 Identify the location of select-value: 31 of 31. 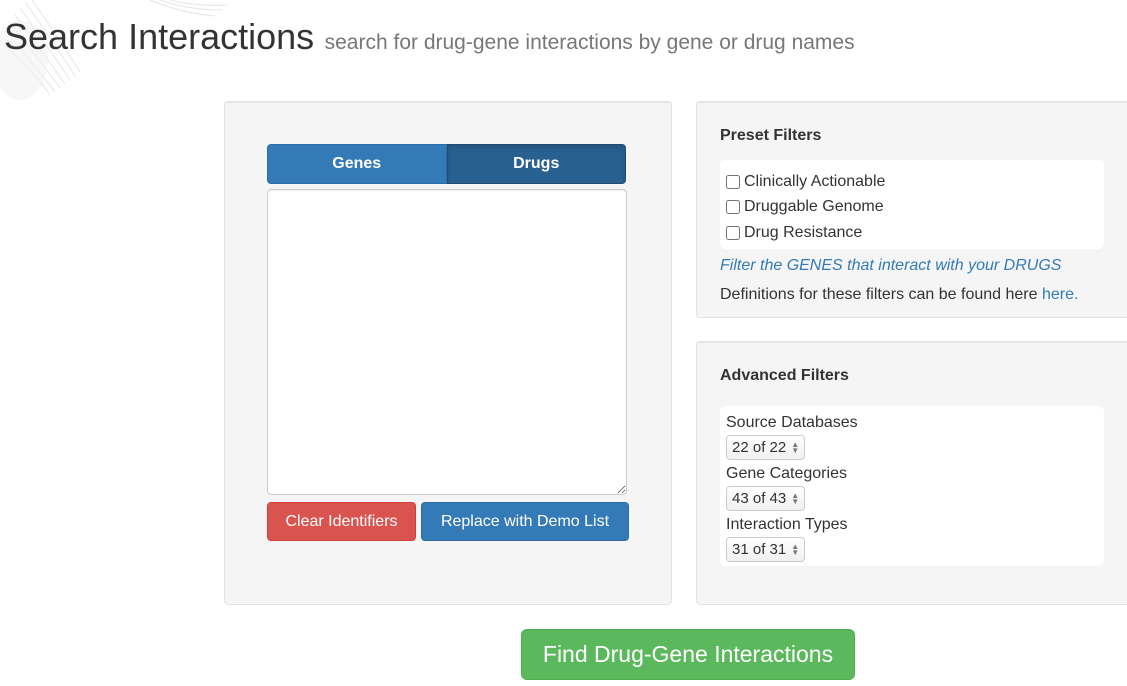
(759, 549).